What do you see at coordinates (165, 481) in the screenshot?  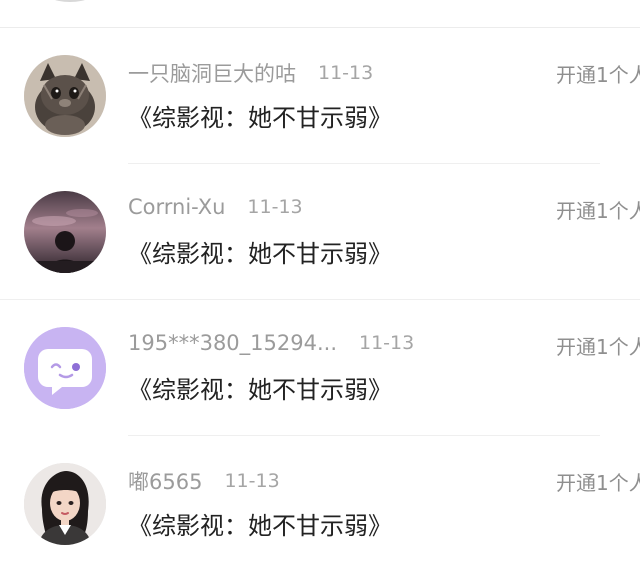 I see `username: 嘟6565` at bounding box center [165, 481].